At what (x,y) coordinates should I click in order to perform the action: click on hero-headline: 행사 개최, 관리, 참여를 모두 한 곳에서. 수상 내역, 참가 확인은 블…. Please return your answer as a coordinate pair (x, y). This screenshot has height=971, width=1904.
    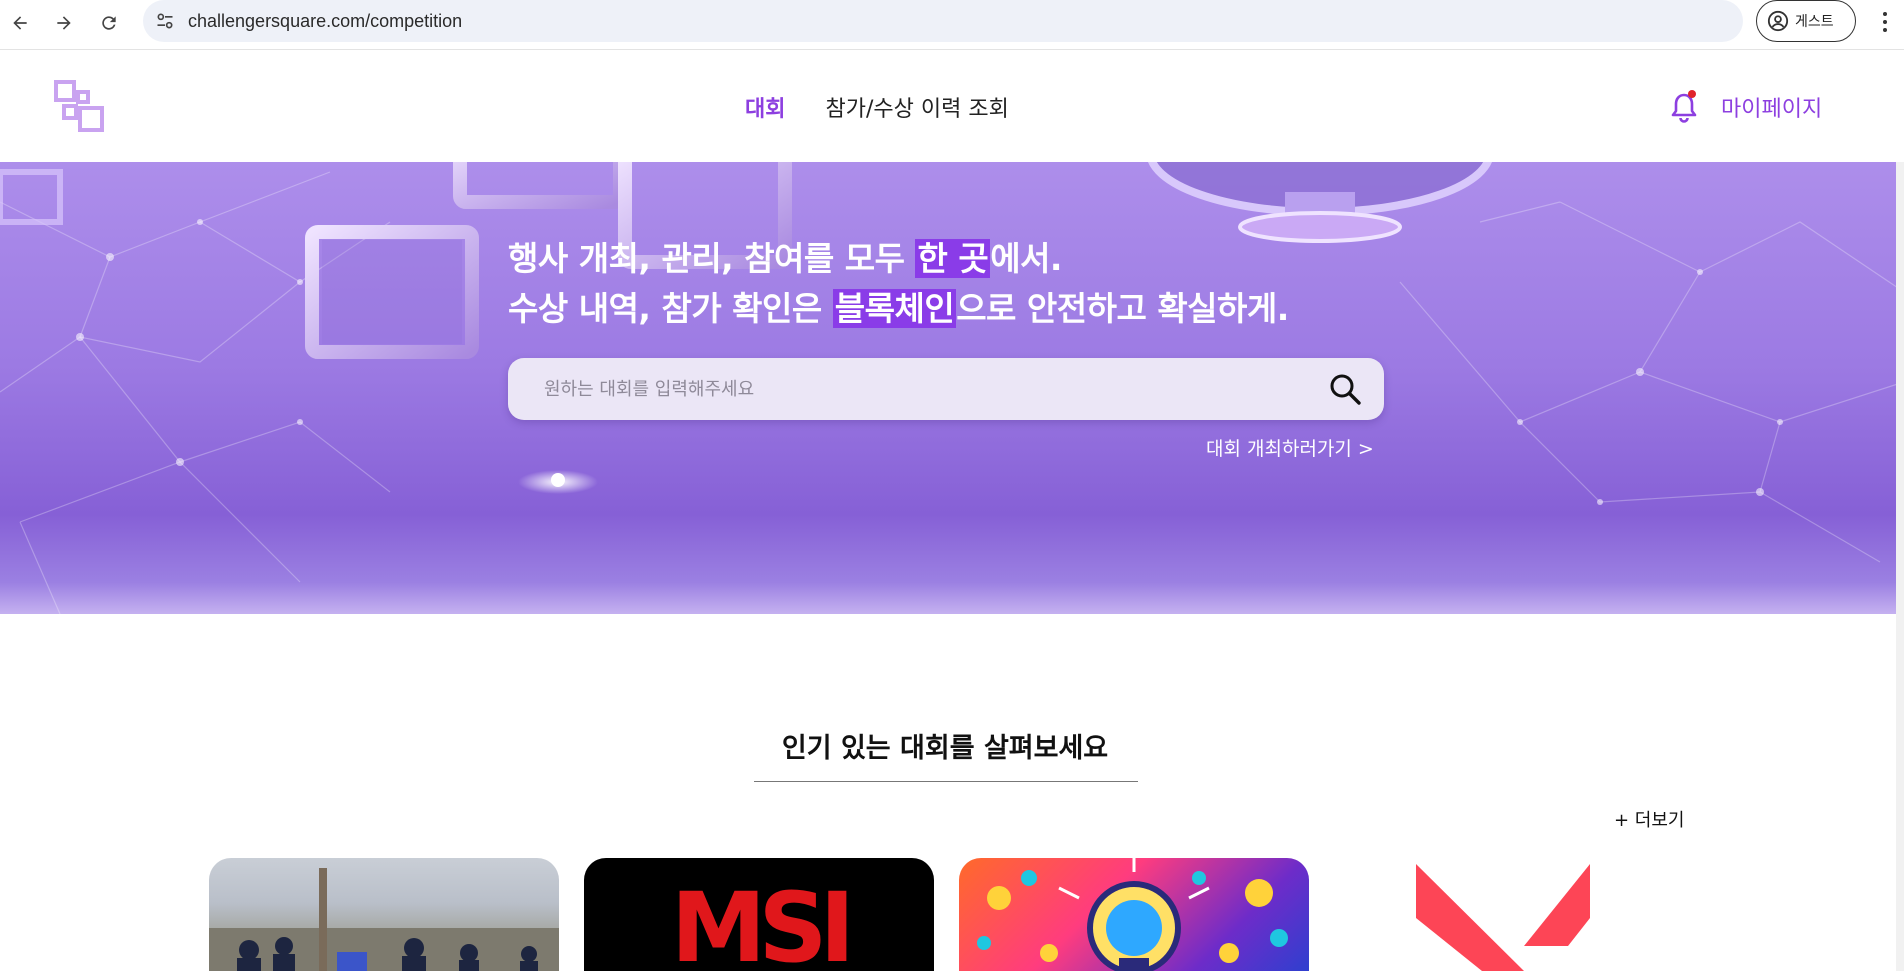
    Looking at the image, I should click on (898, 284).